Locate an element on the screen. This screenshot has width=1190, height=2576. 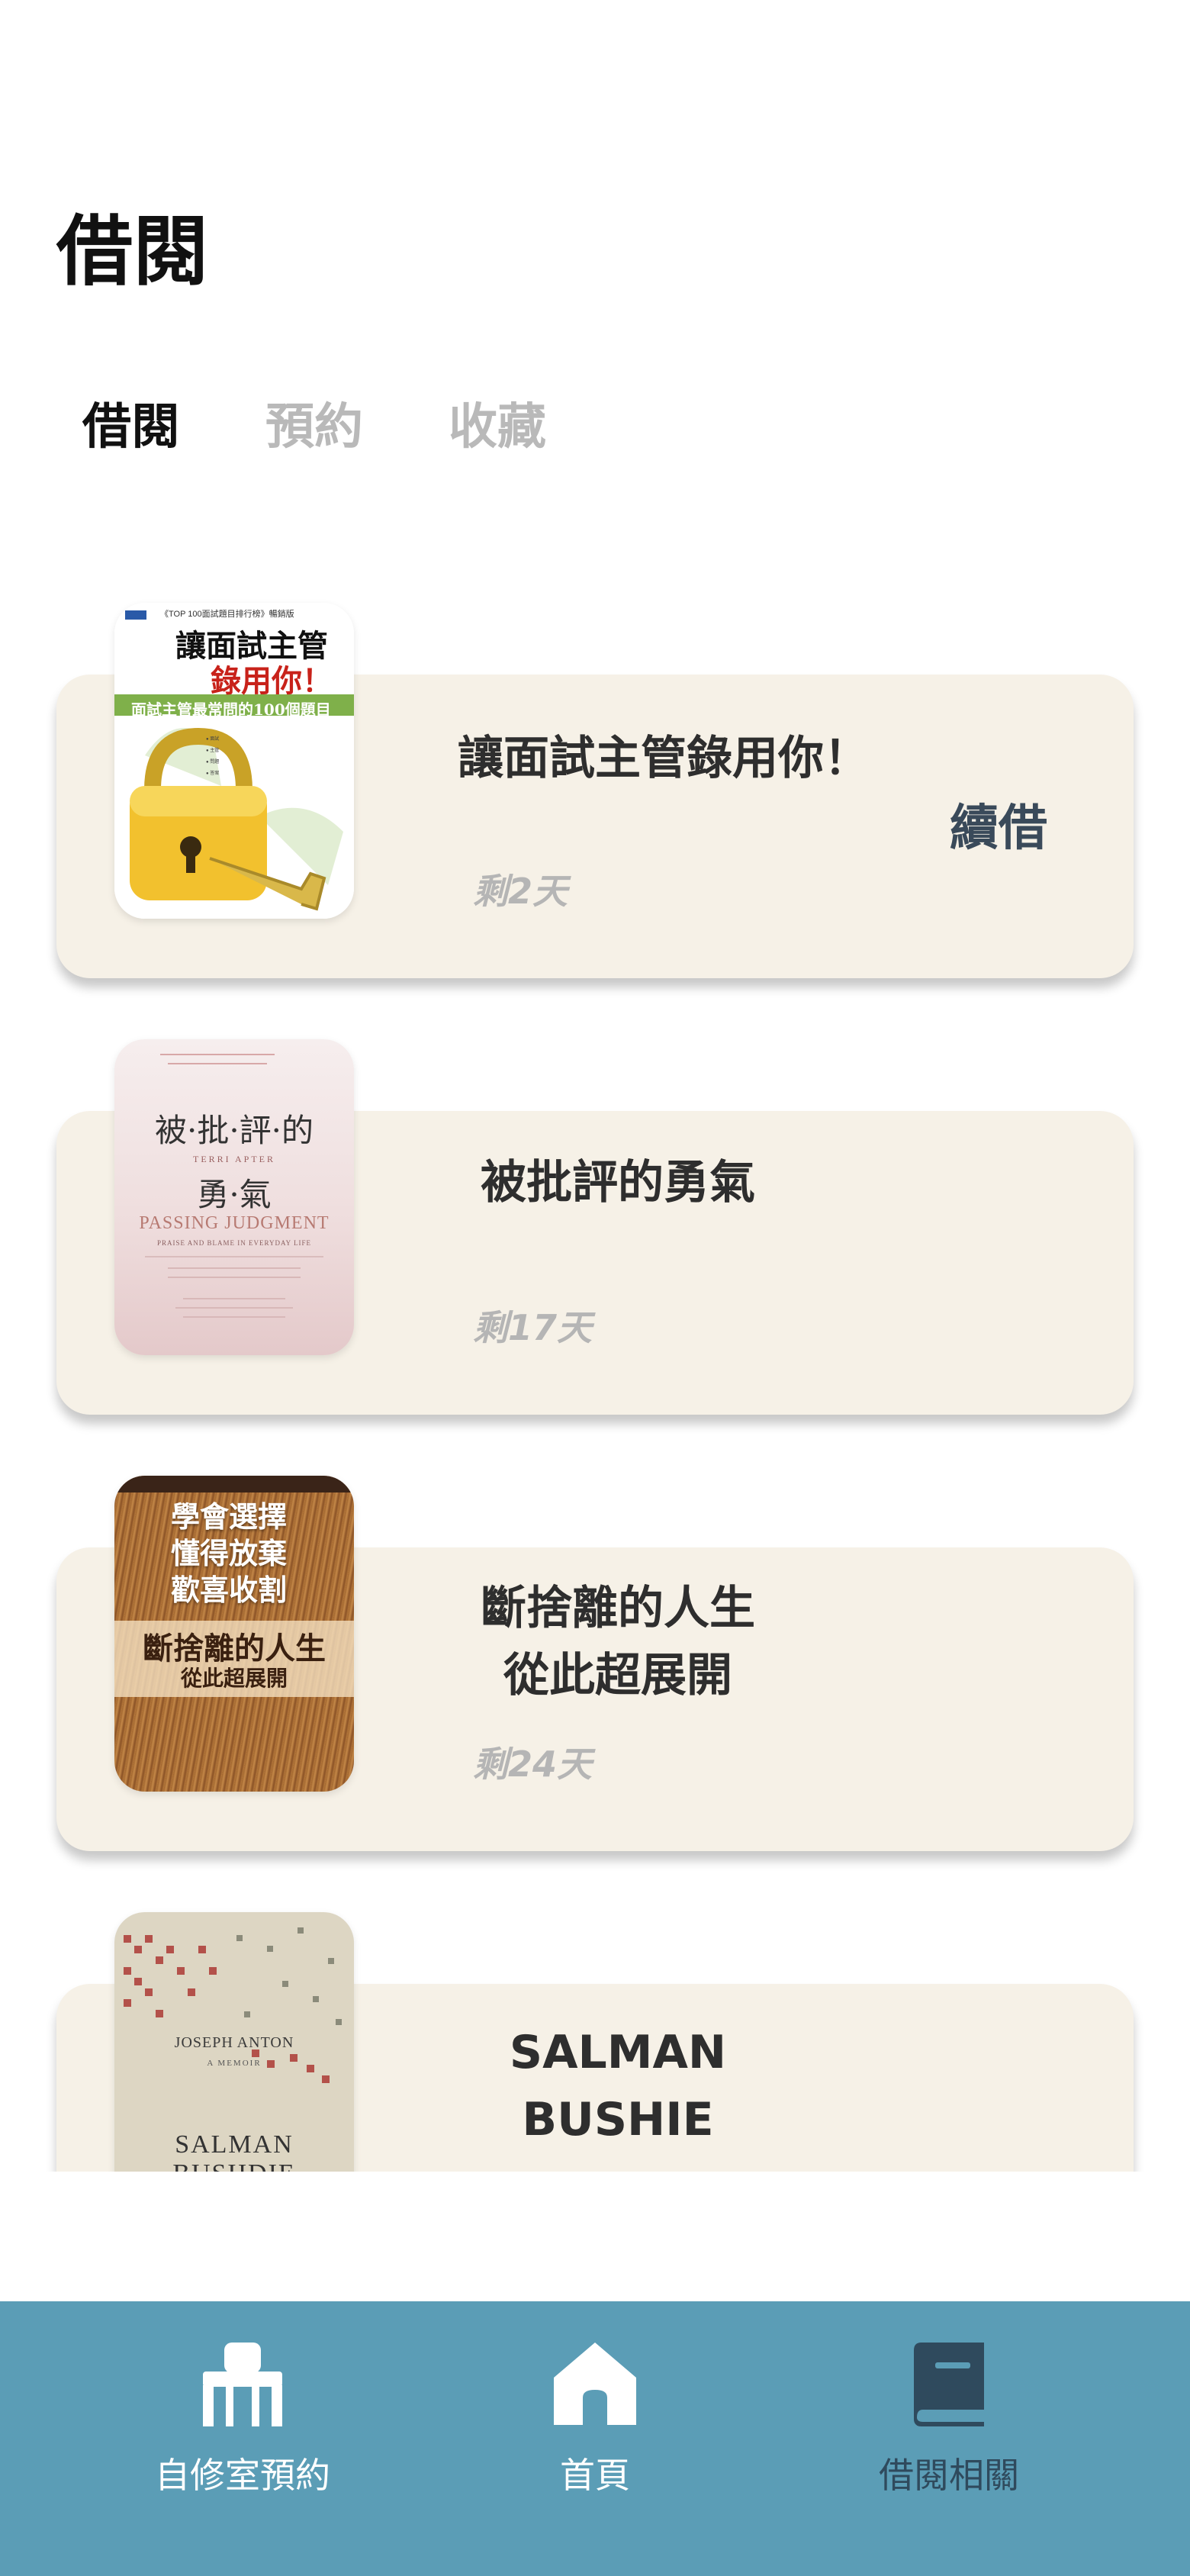
nav-borrowing: 借閱相關 is located at coordinates (949, 2418).